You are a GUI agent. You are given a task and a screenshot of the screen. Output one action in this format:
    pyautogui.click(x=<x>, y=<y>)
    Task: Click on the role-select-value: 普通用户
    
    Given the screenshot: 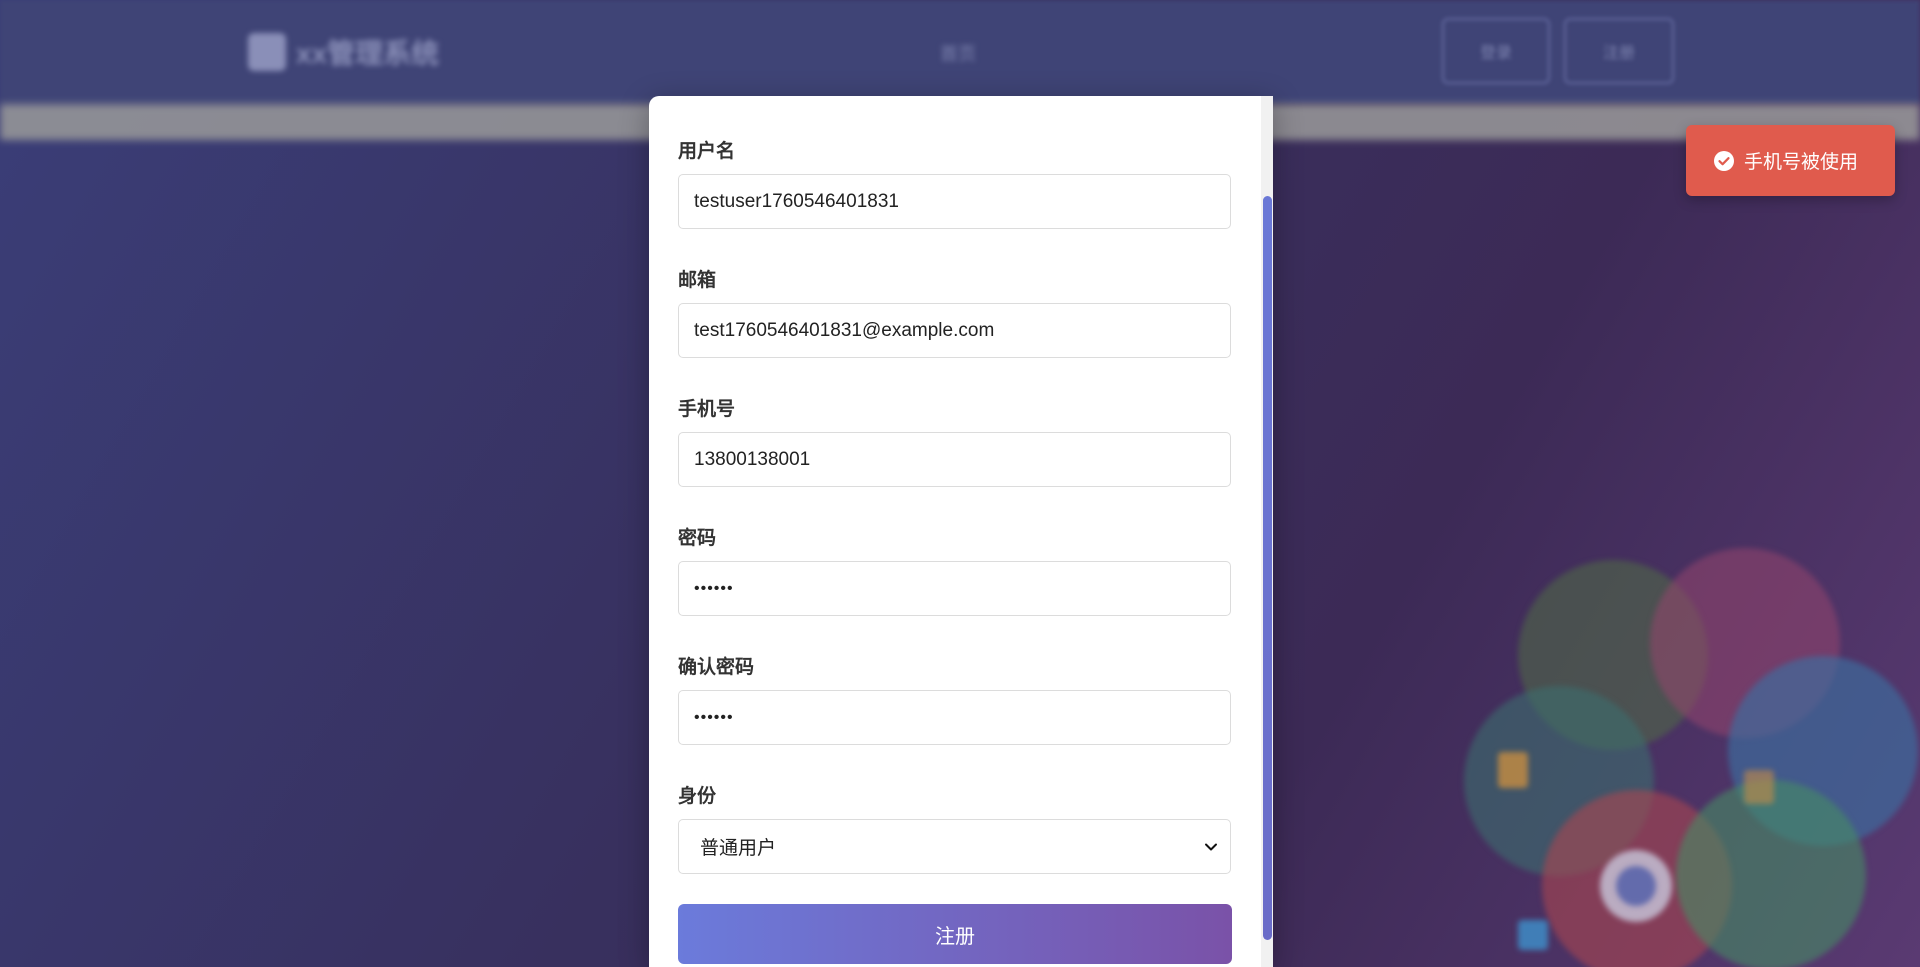 What is the action you would take?
    pyautogui.click(x=738, y=848)
    